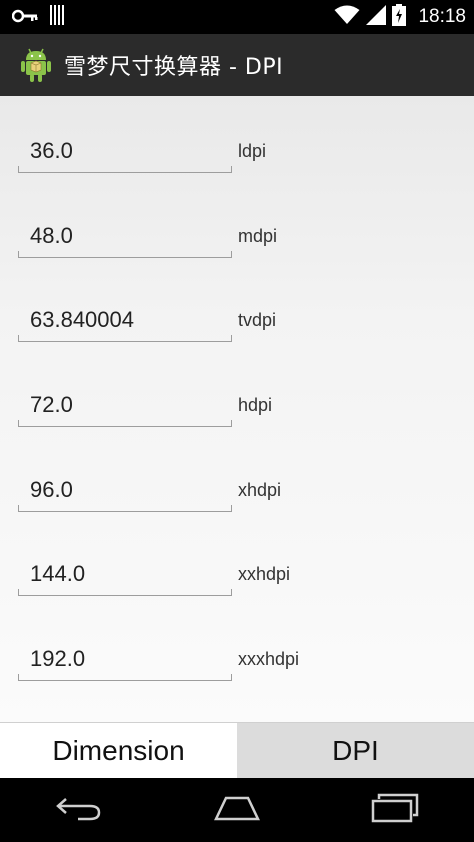 The image size is (474, 842). Describe the element at coordinates (58, 17) in the screenshot. I see `barcode-icon` at that location.